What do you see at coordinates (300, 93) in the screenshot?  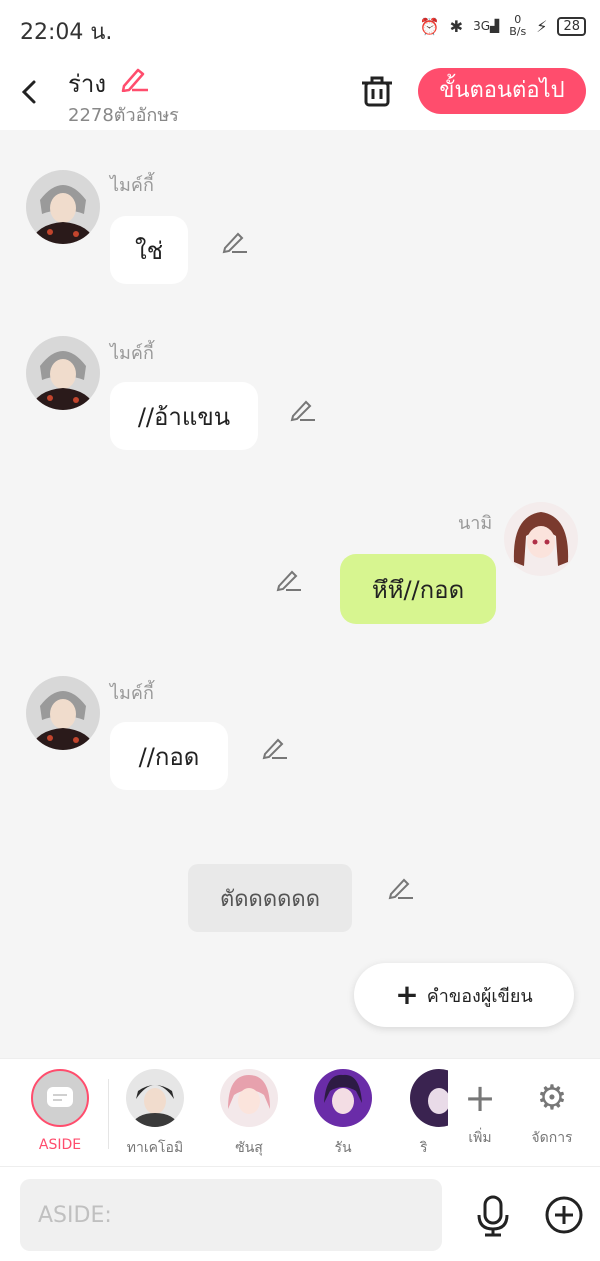 I see `header: ร่าง 2278ตัวอักษร ขั้นตอนต่อไป` at bounding box center [300, 93].